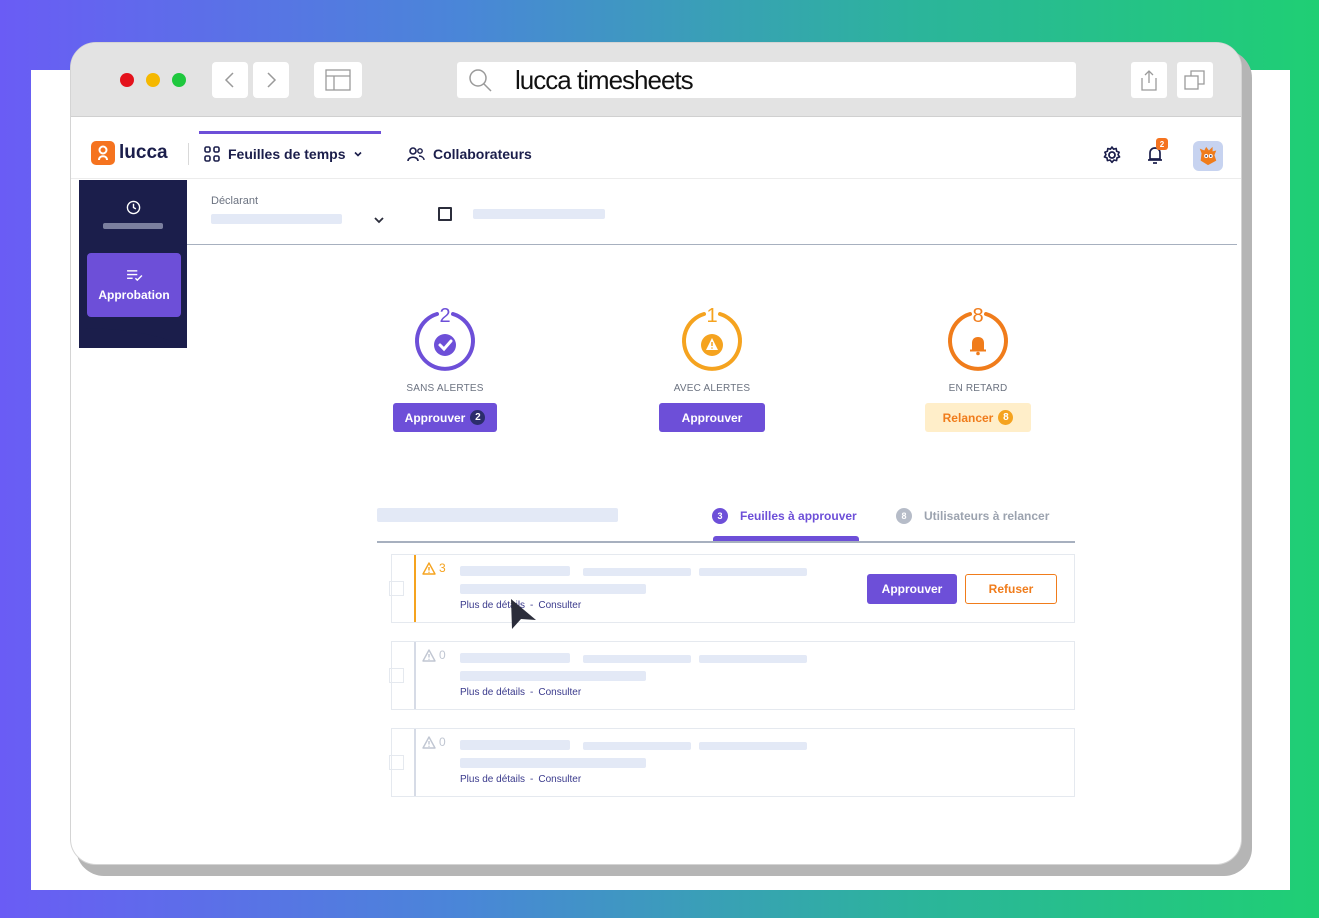 The width and height of the screenshot is (1319, 918). I want to click on sidebar-item-approval-label: Approbation, so click(134, 294).